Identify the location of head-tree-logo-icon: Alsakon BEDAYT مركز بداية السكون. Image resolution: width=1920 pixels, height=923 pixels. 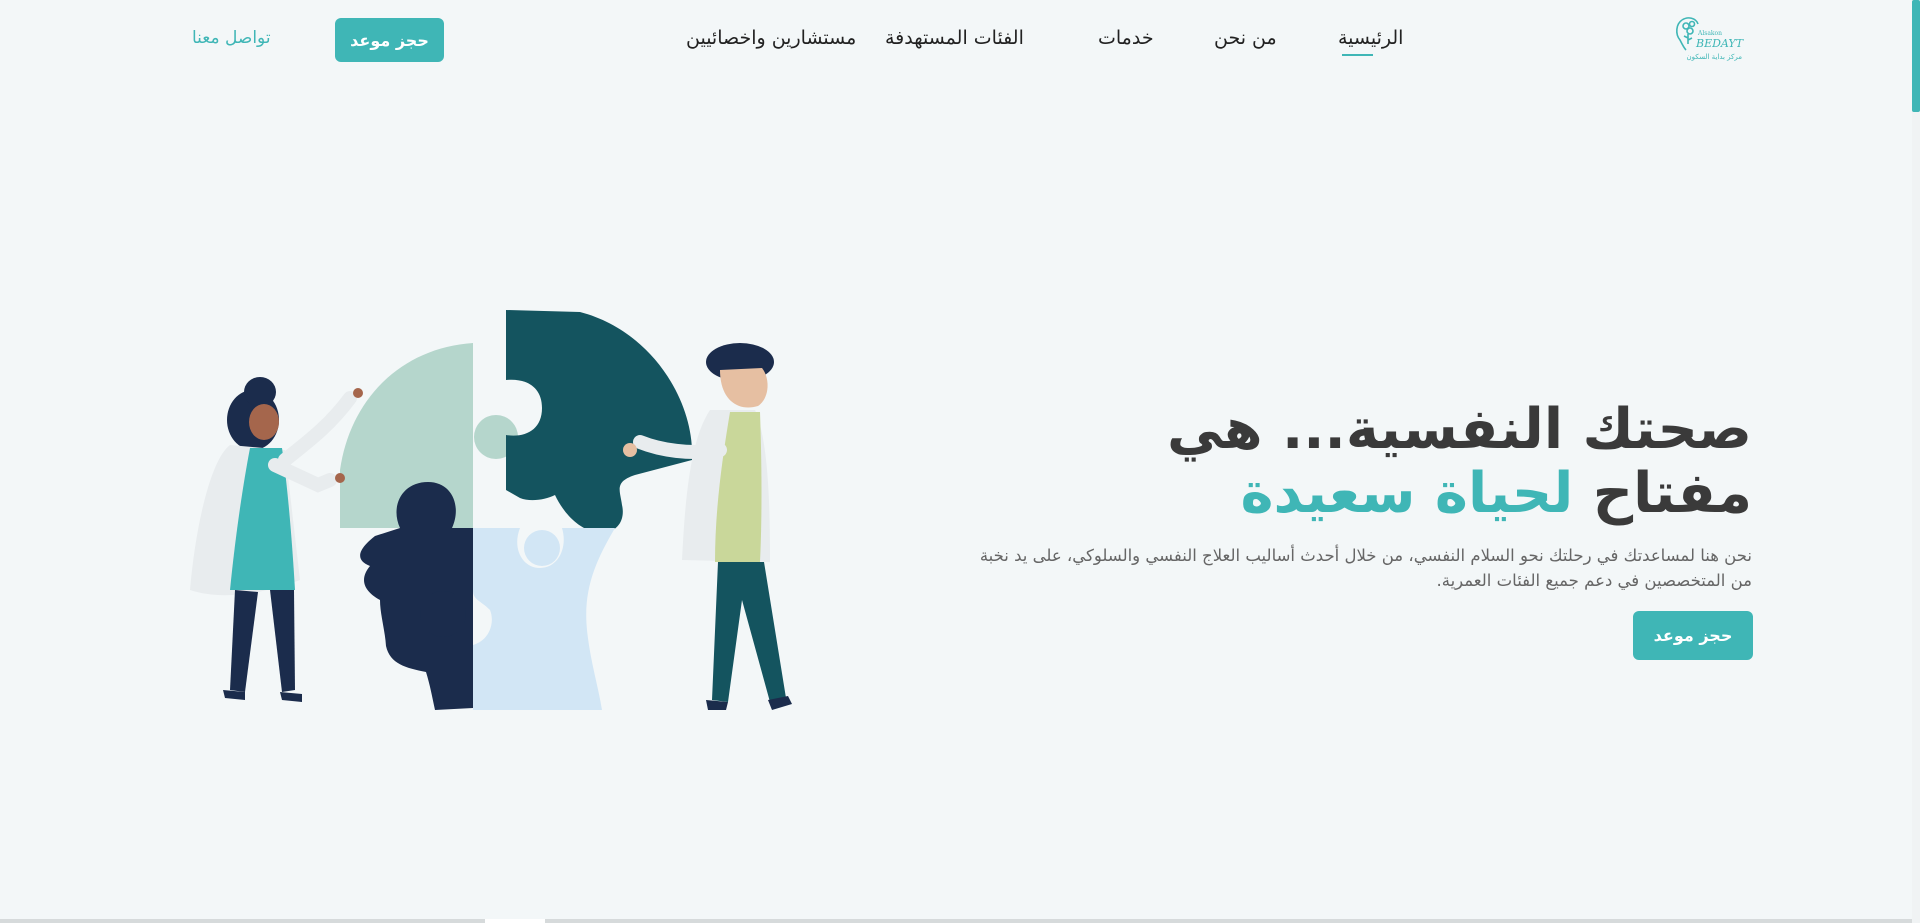
(1710, 39).